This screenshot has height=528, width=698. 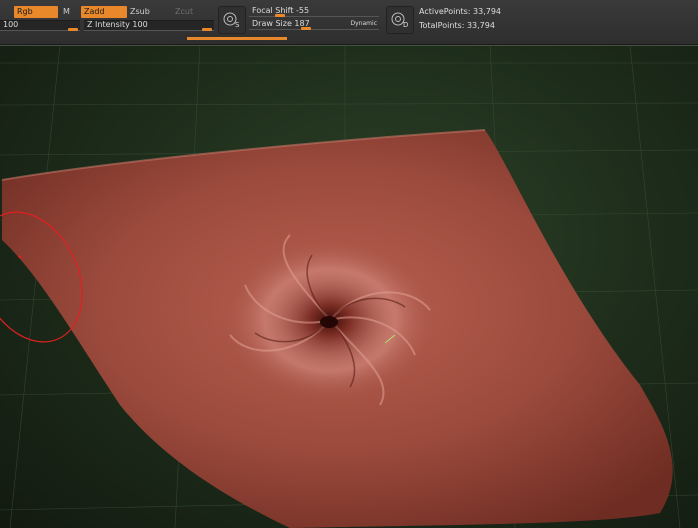 I want to click on zadd-button: Zadd, so click(x=104, y=12).